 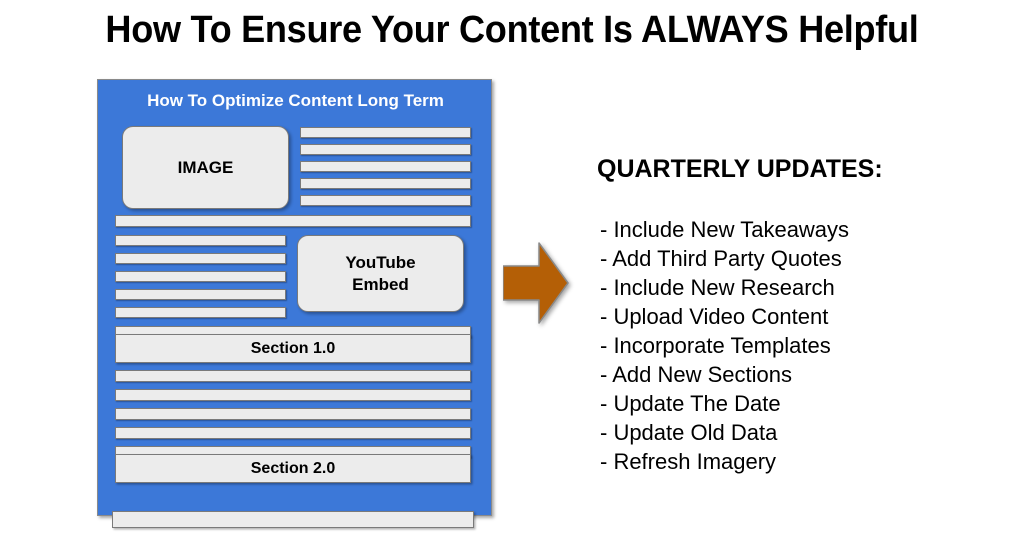 I want to click on section-1-label: Section 1.0, so click(x=293, y=348).